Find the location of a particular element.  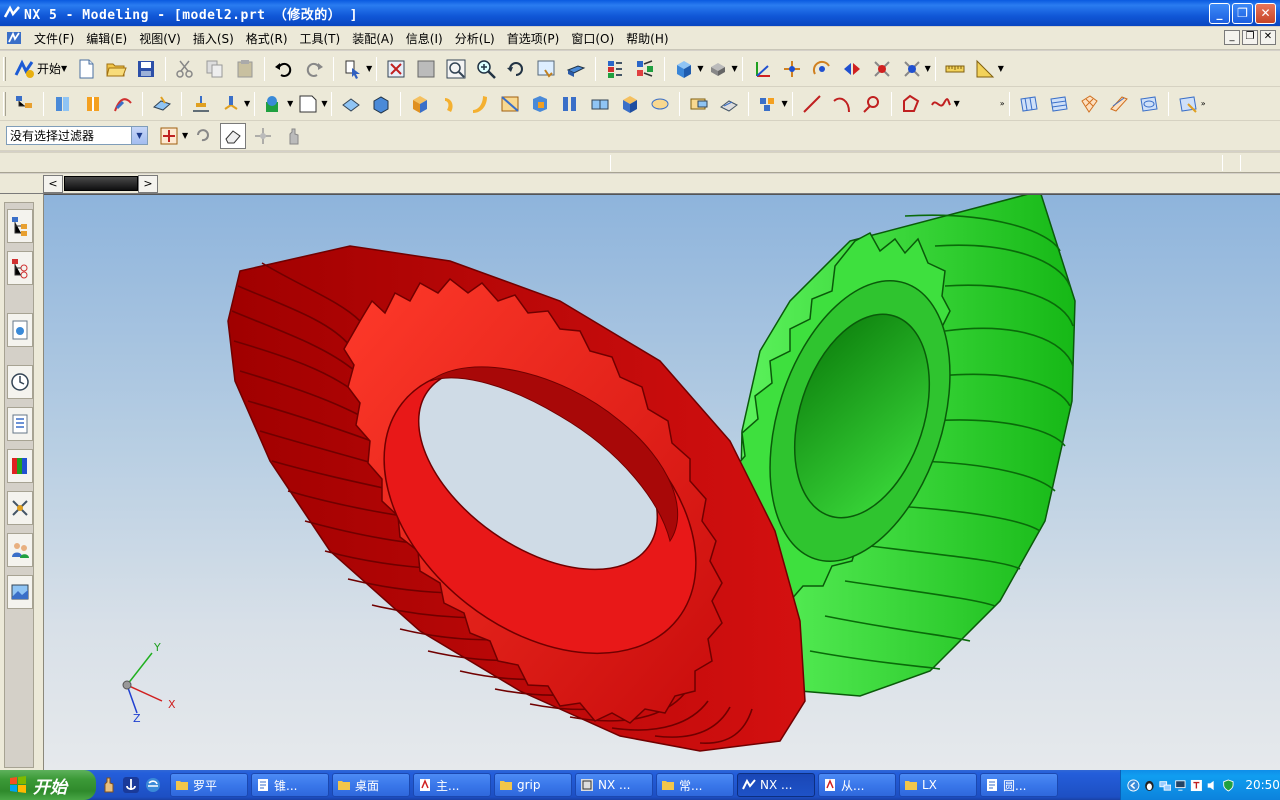

minimize-button: _ is located at coordinates (1219, 13).